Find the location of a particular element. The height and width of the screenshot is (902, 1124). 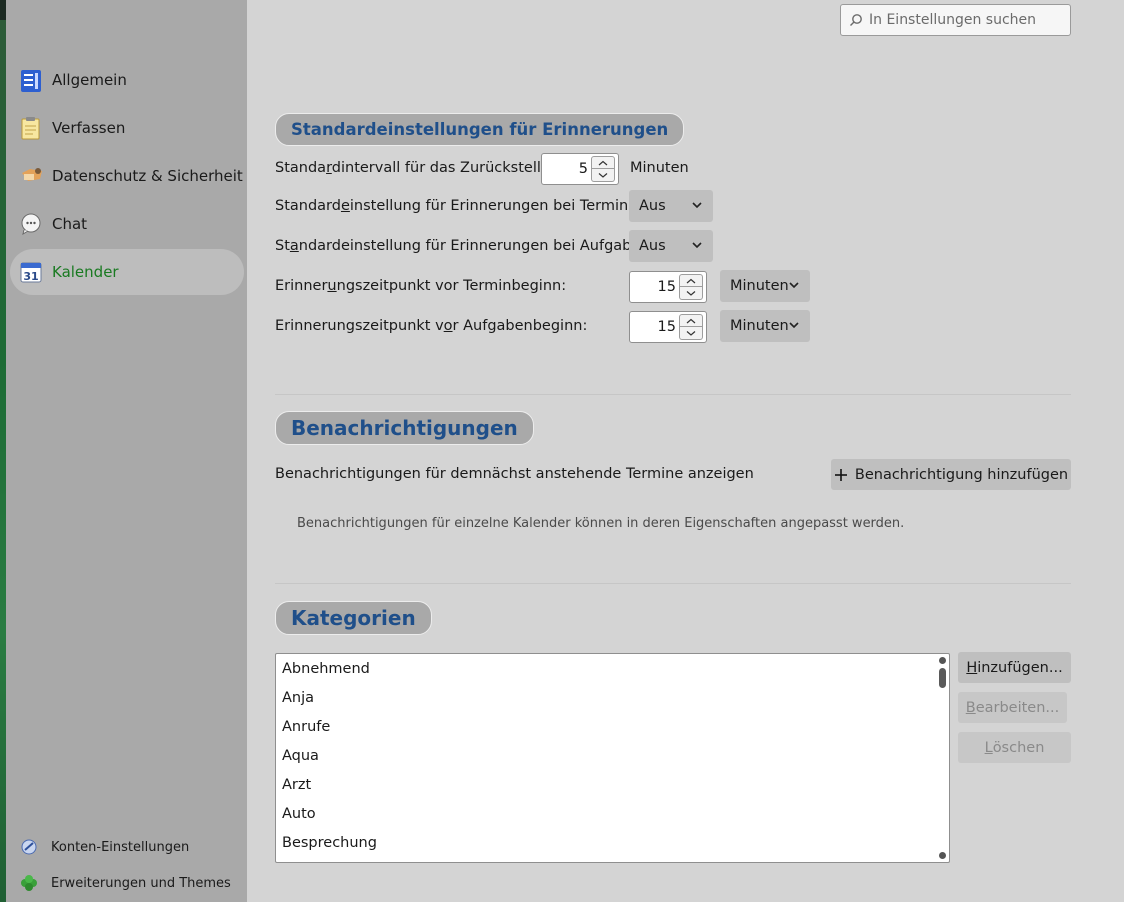

sidebar-item-allgemein: Allgemein is located at coordinates (127, 80).